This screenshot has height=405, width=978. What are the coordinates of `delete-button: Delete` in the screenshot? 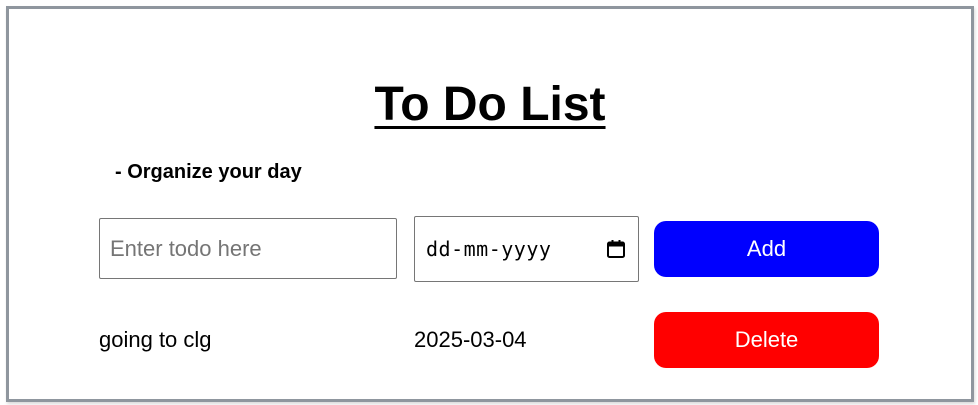 It's located at (766, 340).